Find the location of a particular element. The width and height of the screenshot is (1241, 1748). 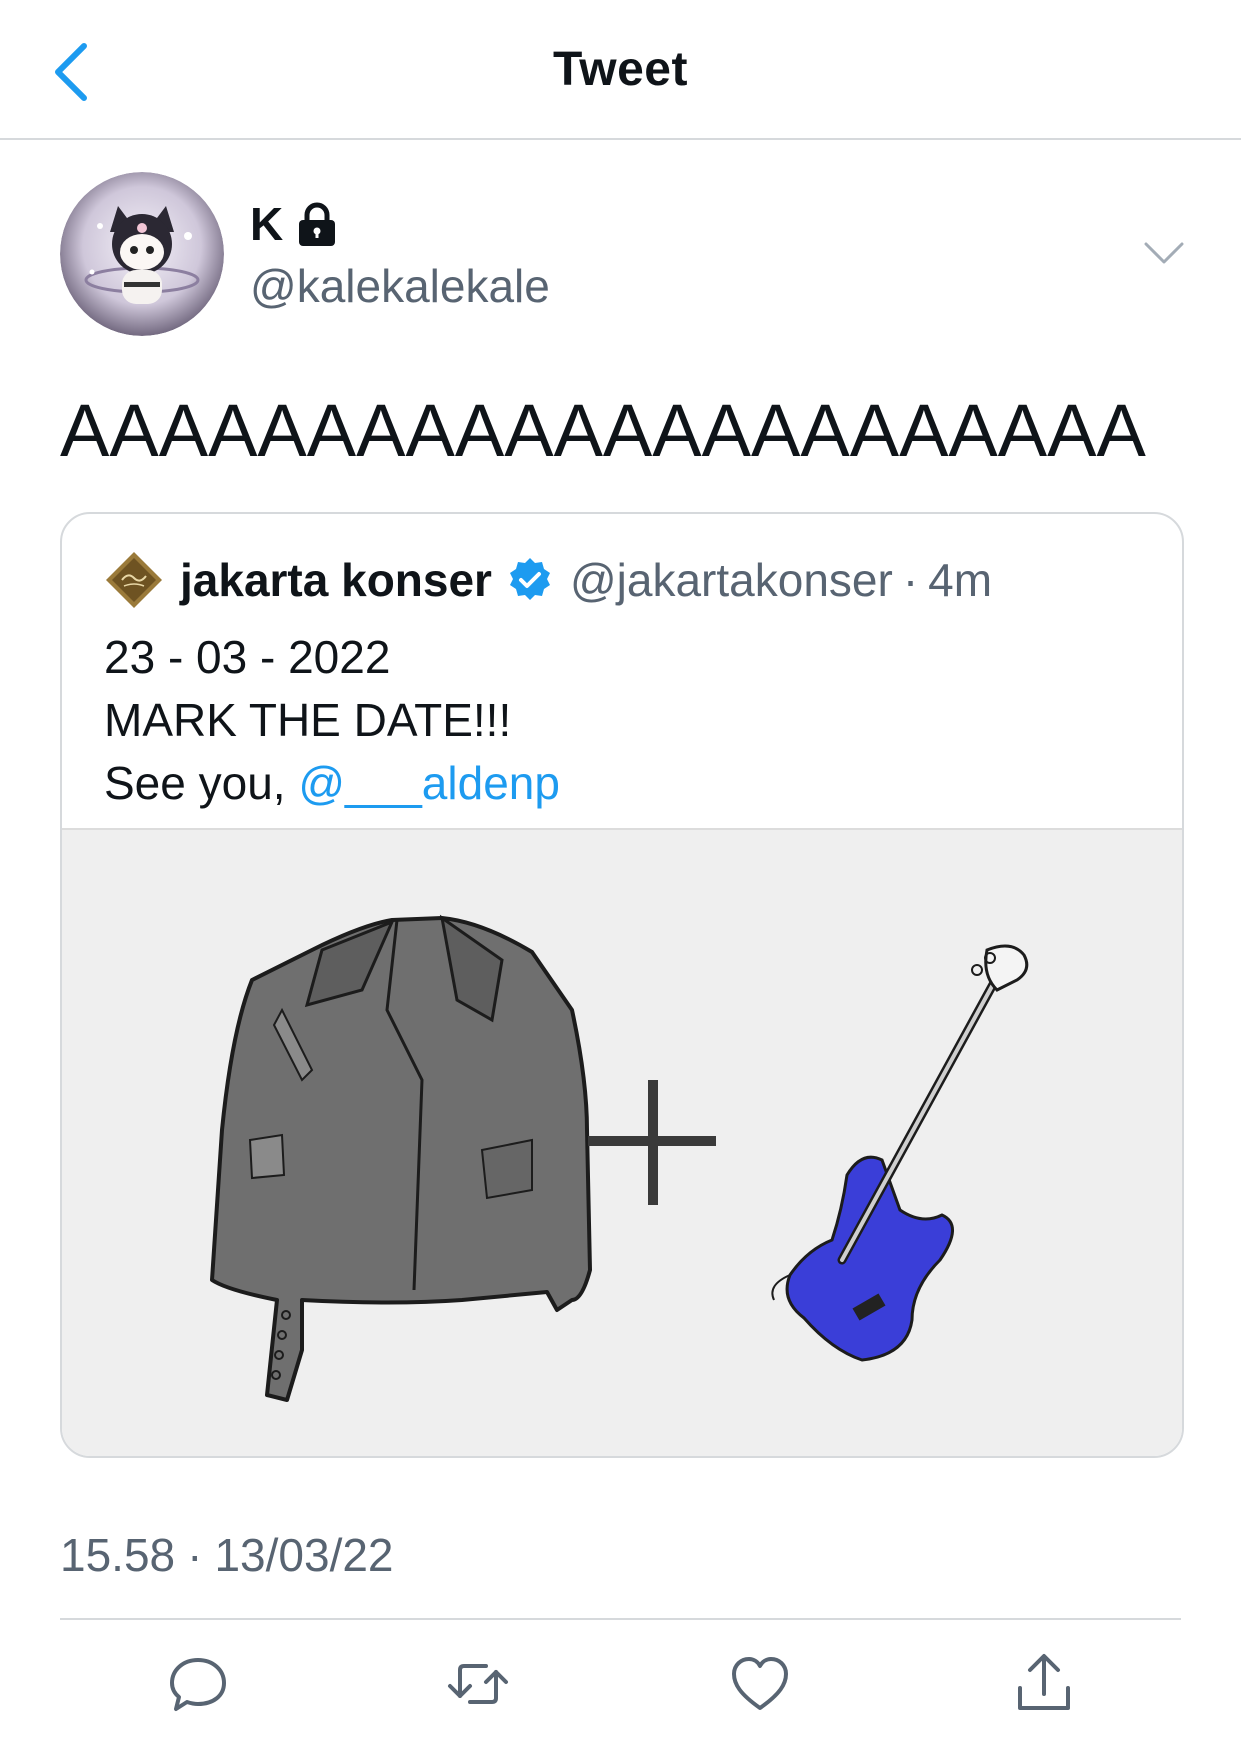

quoted-tweet-time: 4m is located at coordinates (960, 580).